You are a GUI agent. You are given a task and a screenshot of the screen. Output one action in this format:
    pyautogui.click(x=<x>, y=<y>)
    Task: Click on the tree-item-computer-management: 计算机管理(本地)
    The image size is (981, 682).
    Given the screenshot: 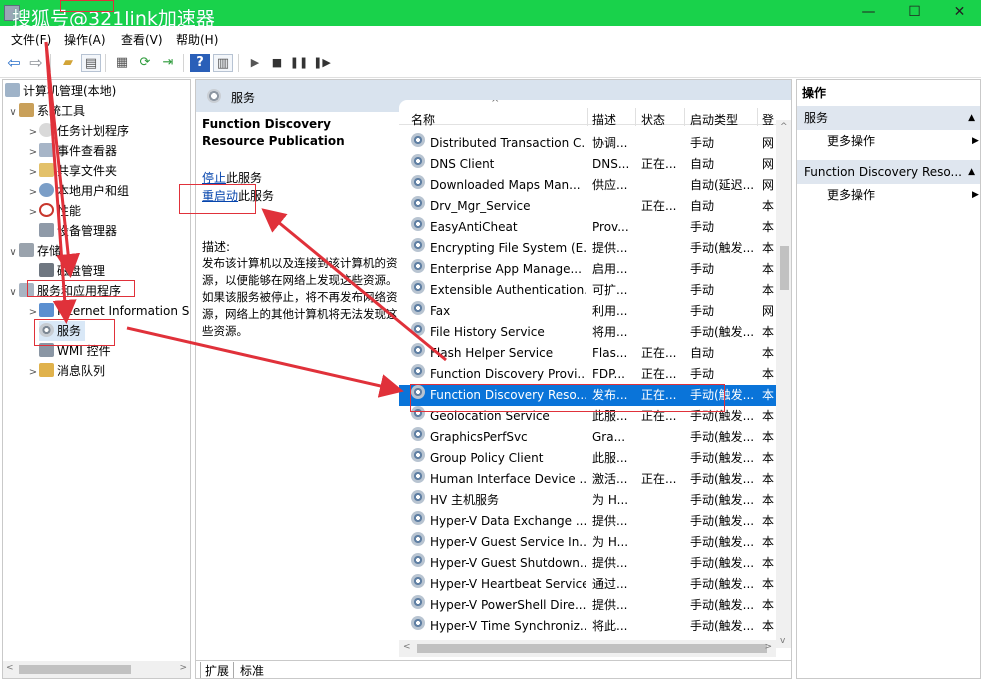 What is the action you would take?
    pyautogui.click(x=60, y=91)
    